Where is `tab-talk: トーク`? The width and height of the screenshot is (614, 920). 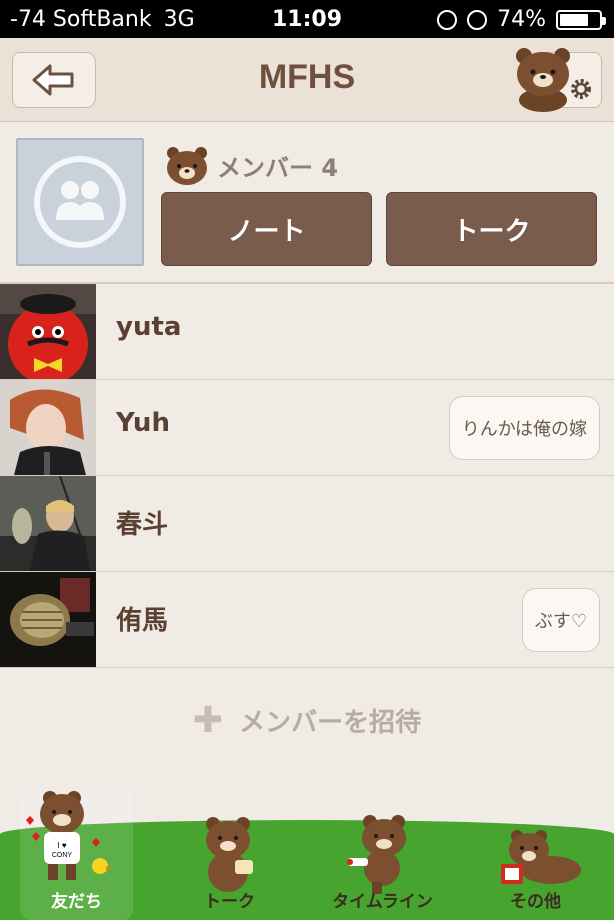
tab-talk: トーク is located at coordinates (229, 855).